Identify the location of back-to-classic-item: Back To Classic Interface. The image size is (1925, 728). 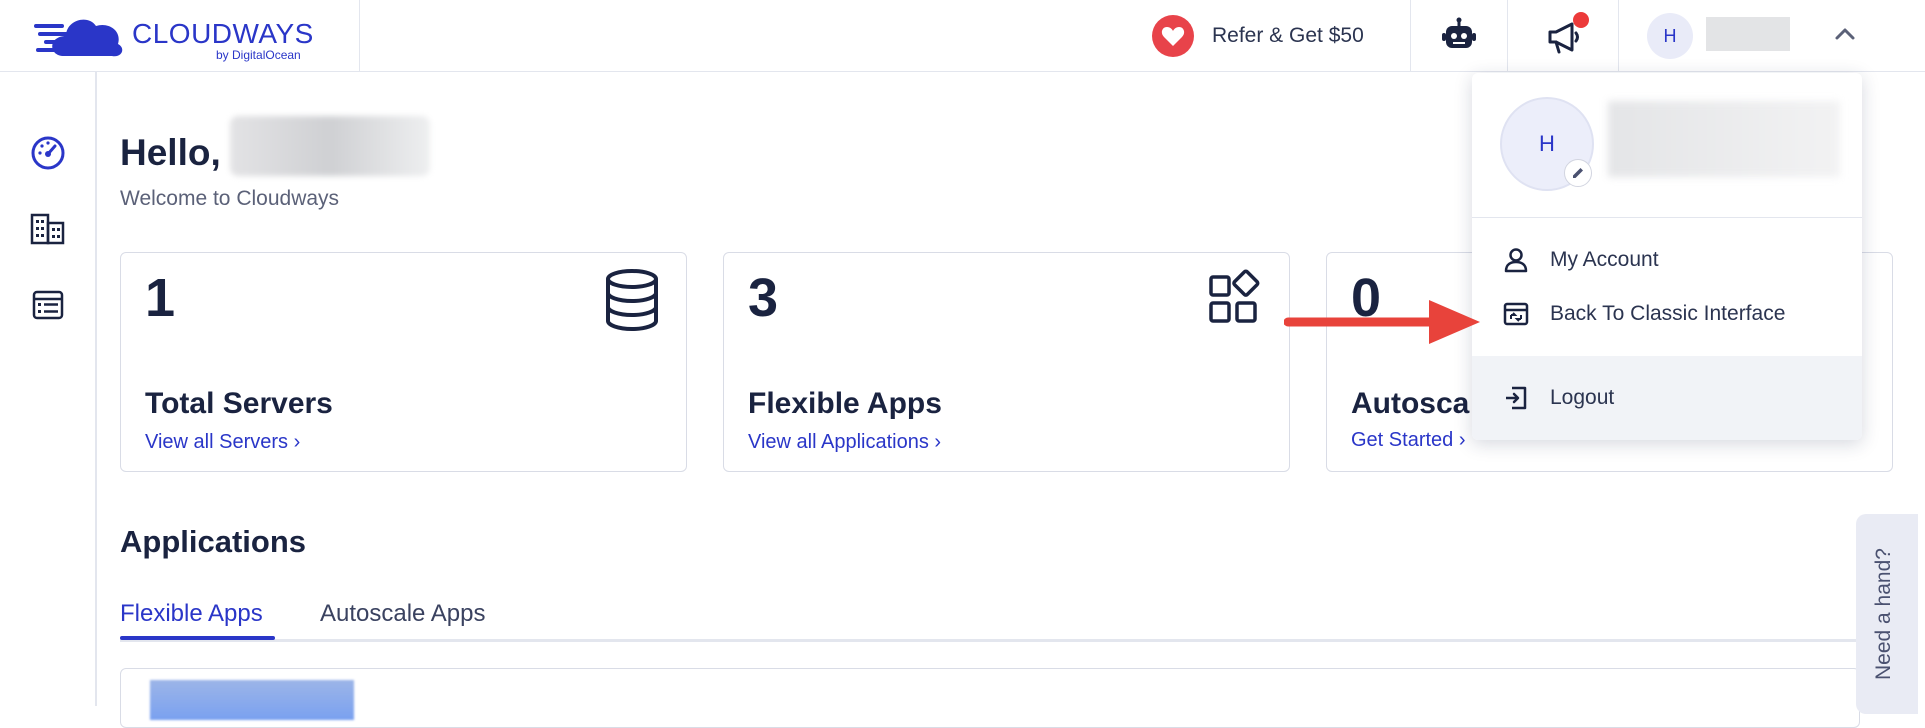
(1667, 314).